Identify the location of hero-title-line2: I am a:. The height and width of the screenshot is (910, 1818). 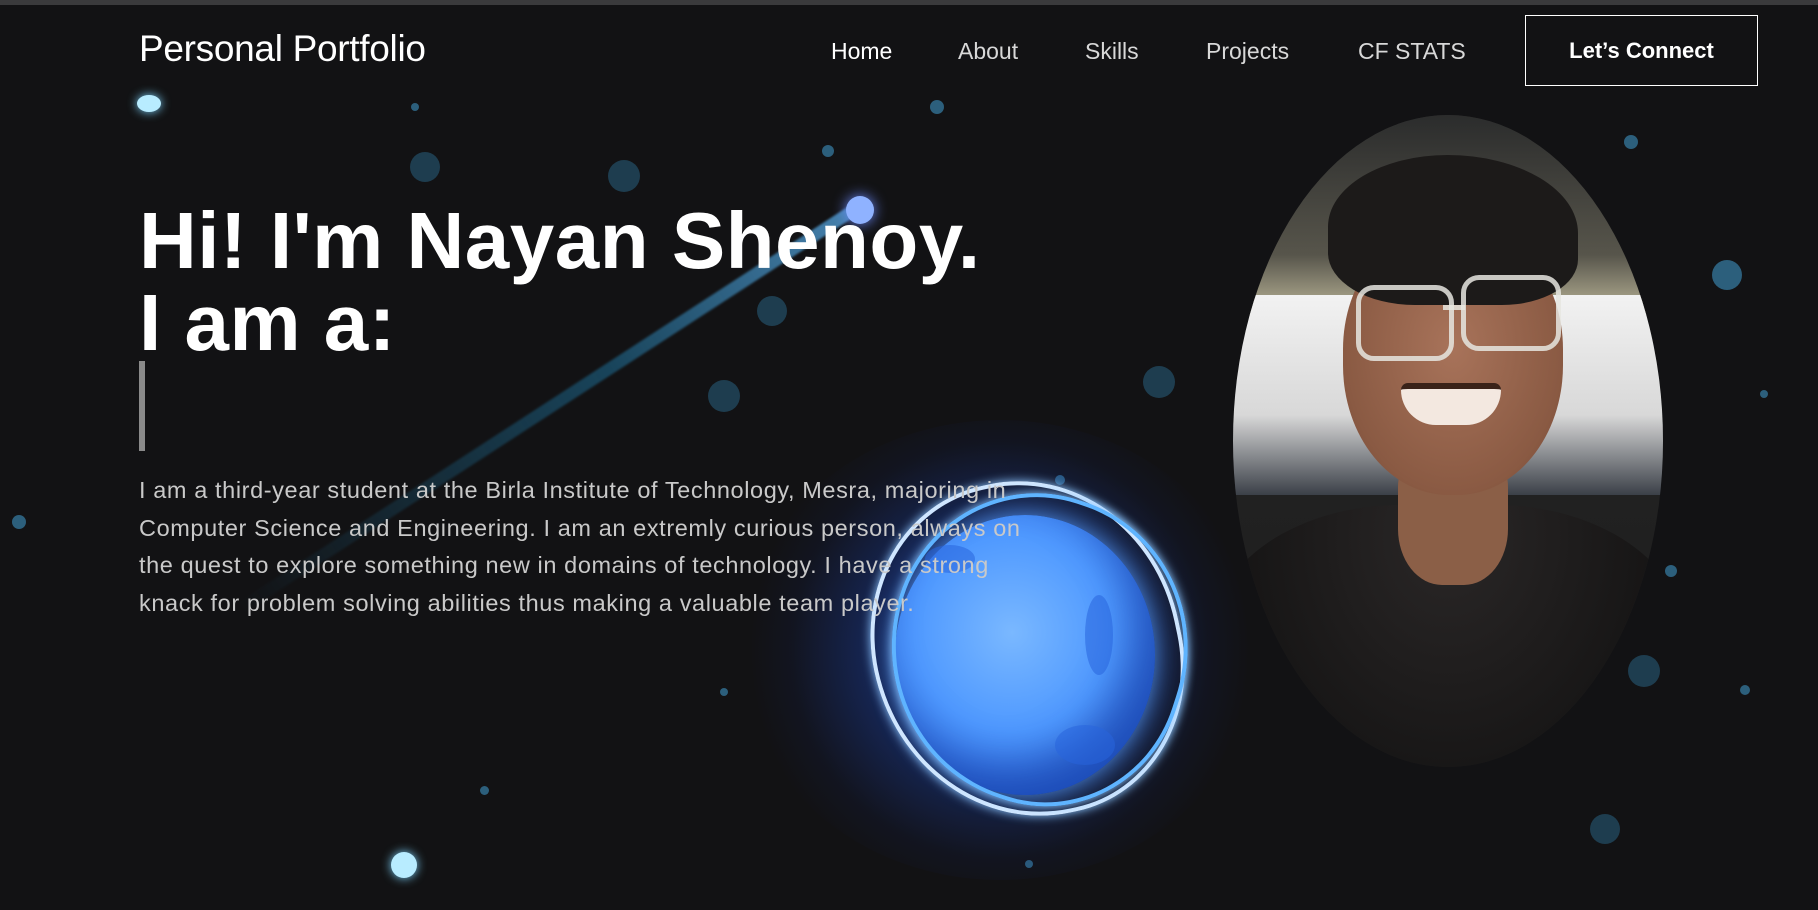
(267, 322).